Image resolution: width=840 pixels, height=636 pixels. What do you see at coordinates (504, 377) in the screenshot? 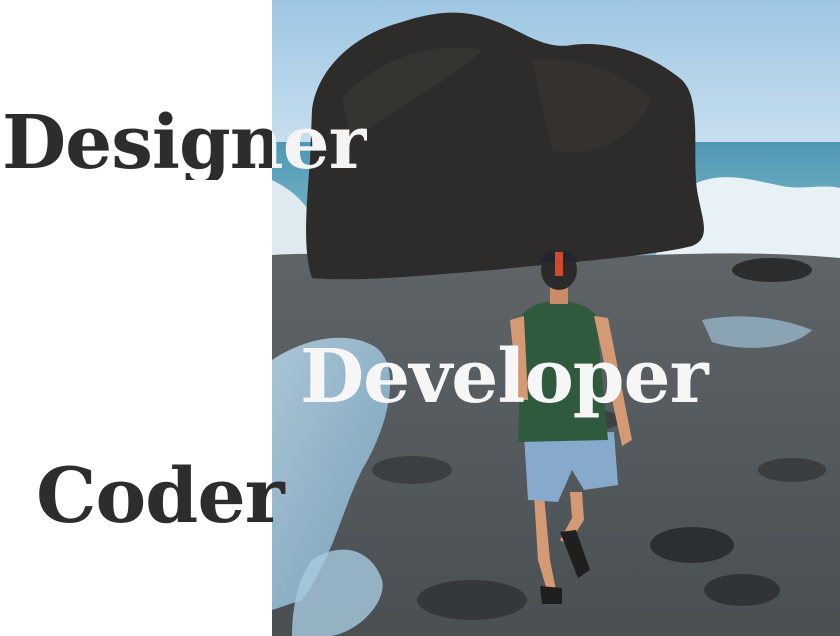
I see `headline-word-developer: Developer` at bounding box center [504, 377].